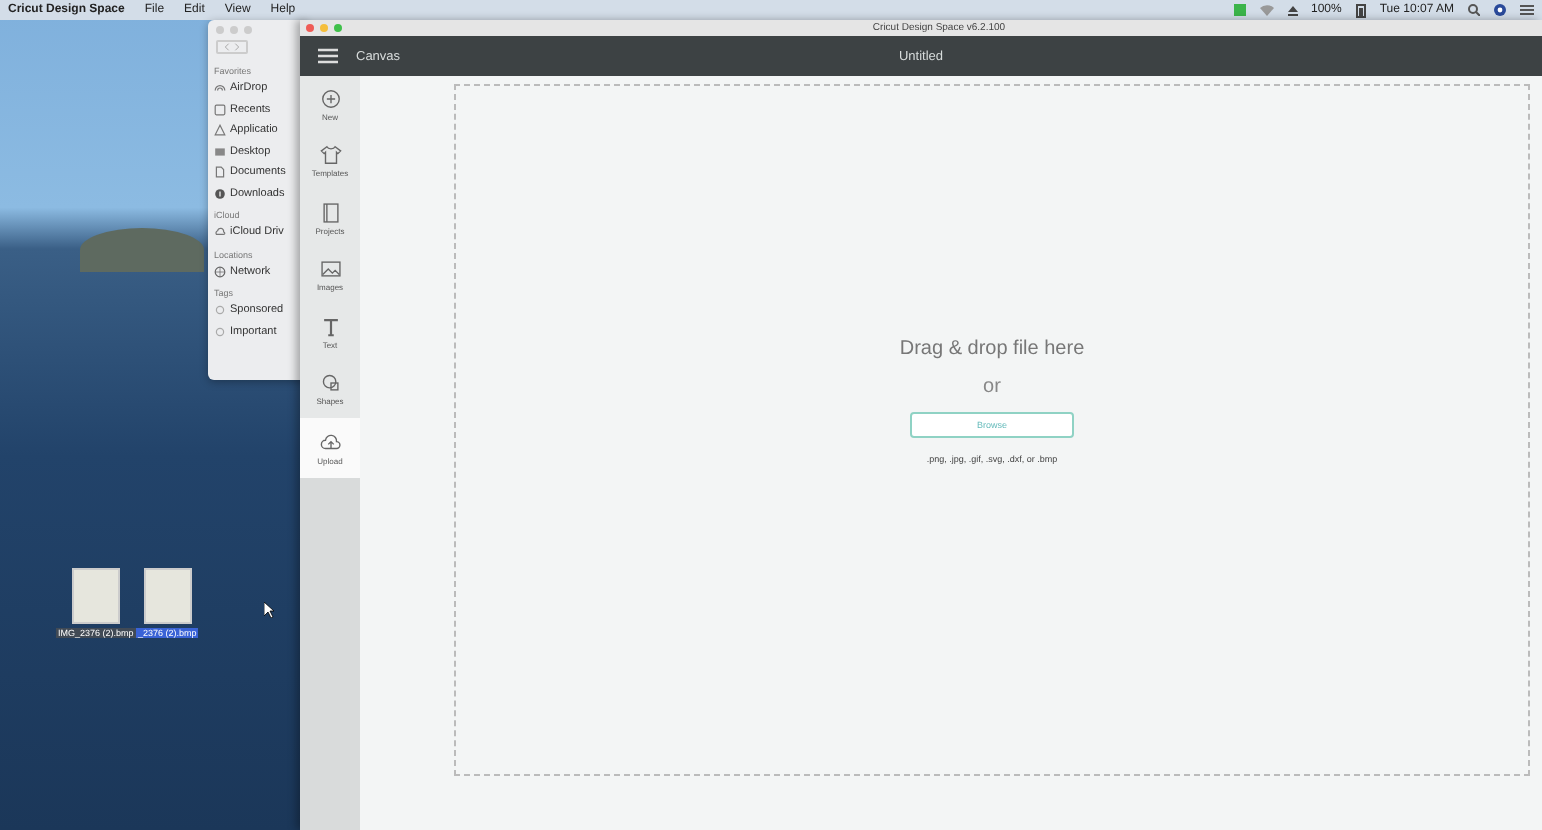 This screenshot has width=1542, height=830. What do you see at coordinates (1474, 10) in the screenshot?
I see `search-icon` at bounding box center [1474, 10].